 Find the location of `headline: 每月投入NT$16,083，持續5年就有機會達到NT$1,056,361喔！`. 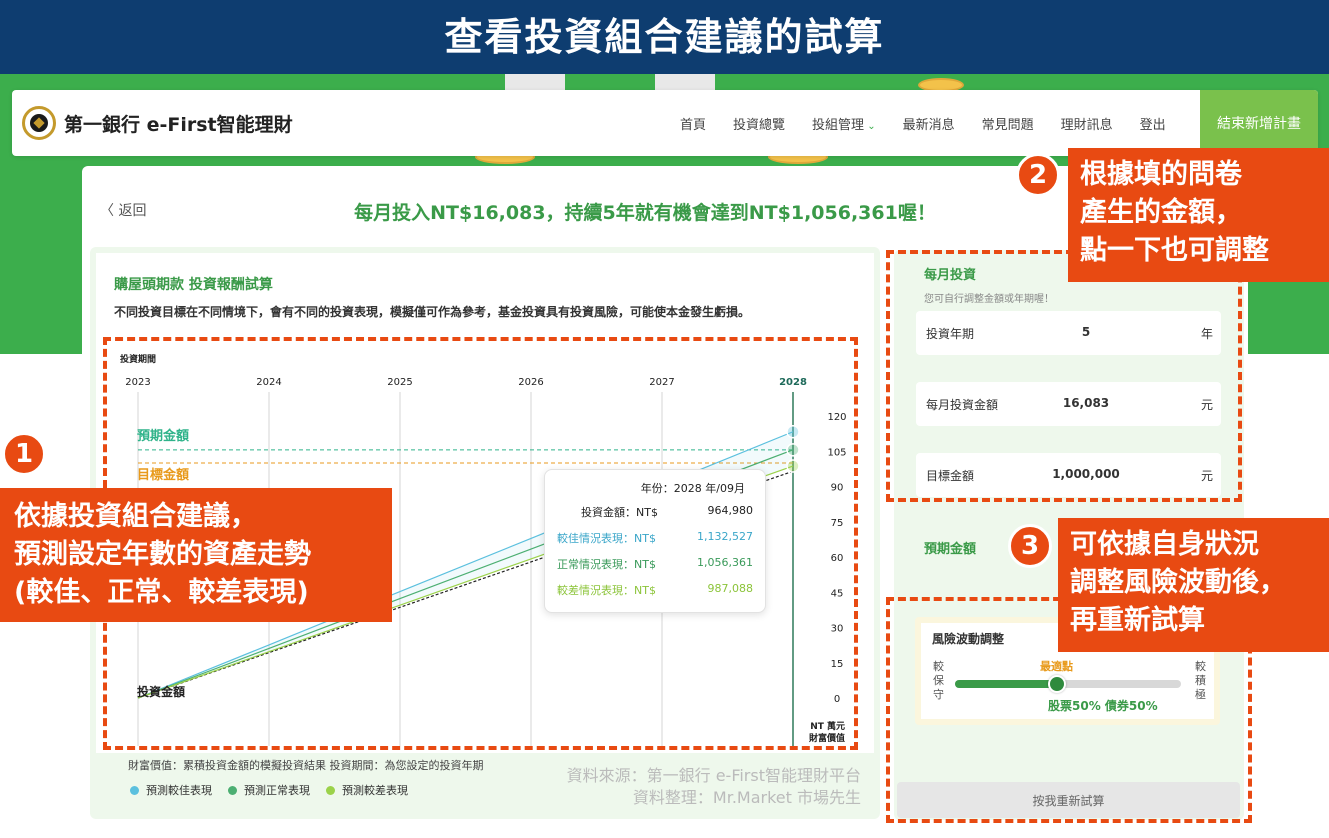

headline: 每月投入NT$16,083，持續5年就有機會達到NT$1,056,361喔！ is located at coordinates (645, 213).